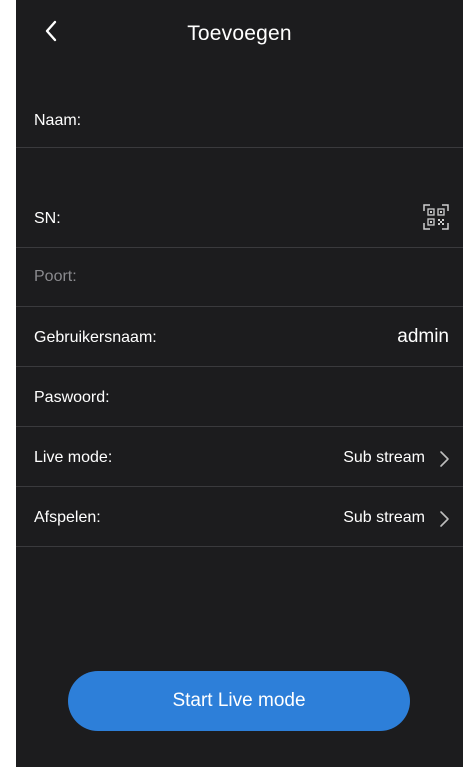  I want to click on name-row: Naam:, so click(239, 120).